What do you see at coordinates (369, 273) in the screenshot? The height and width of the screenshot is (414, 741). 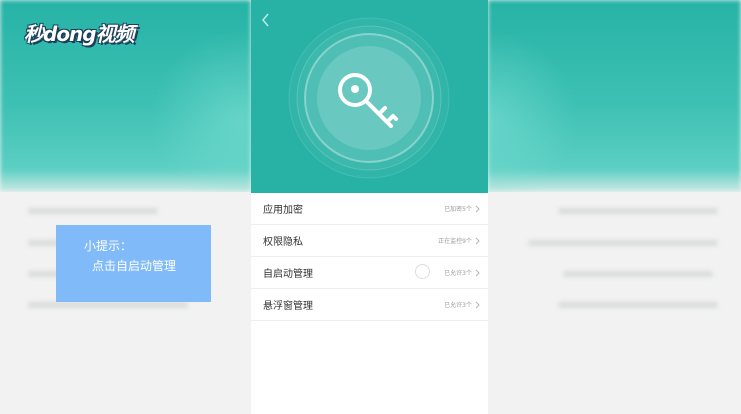 I see `menu-item-autostart-management: 自启动管理 已允许3个` at bounding box center [369, 273].